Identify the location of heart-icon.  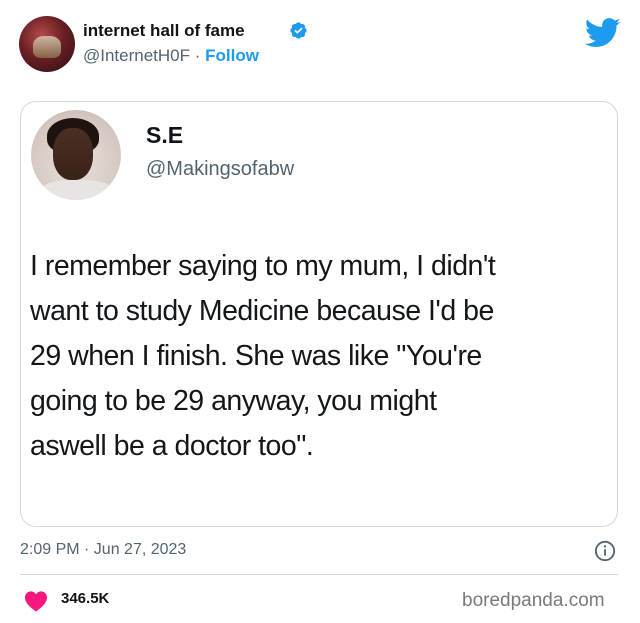
(36, 601).